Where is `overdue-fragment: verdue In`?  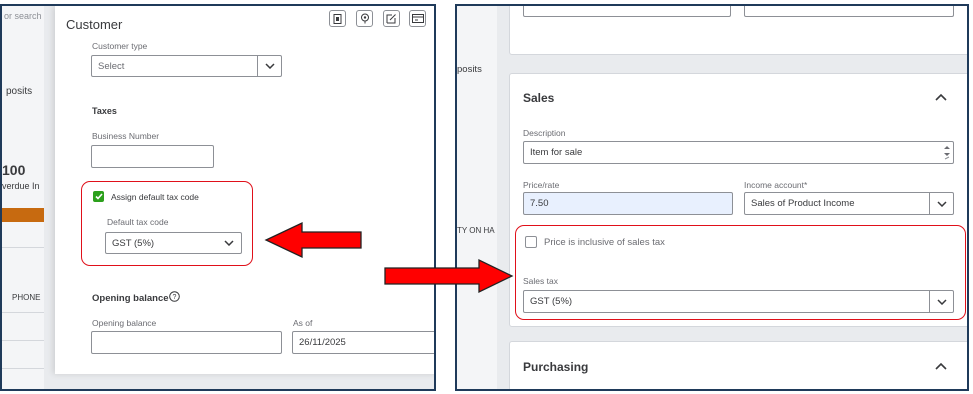
overdue-fragment: verdue In is located at coordinates (21, 186).